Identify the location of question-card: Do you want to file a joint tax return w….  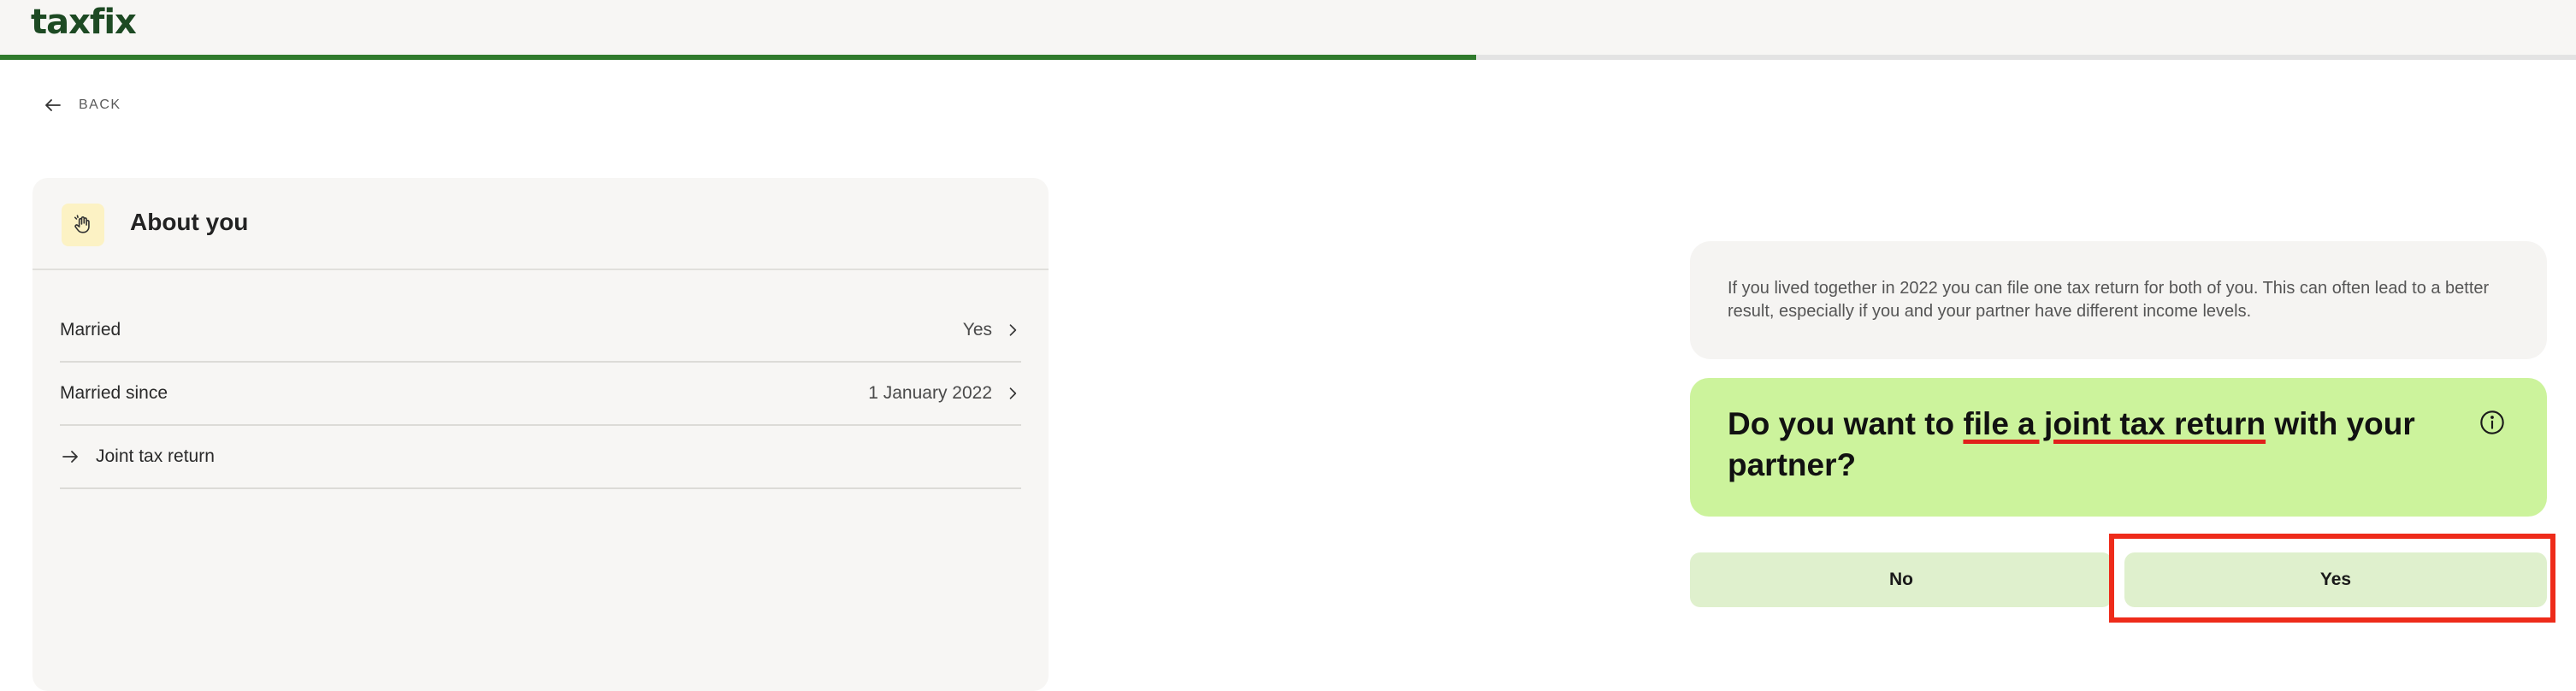
(2118, 448).